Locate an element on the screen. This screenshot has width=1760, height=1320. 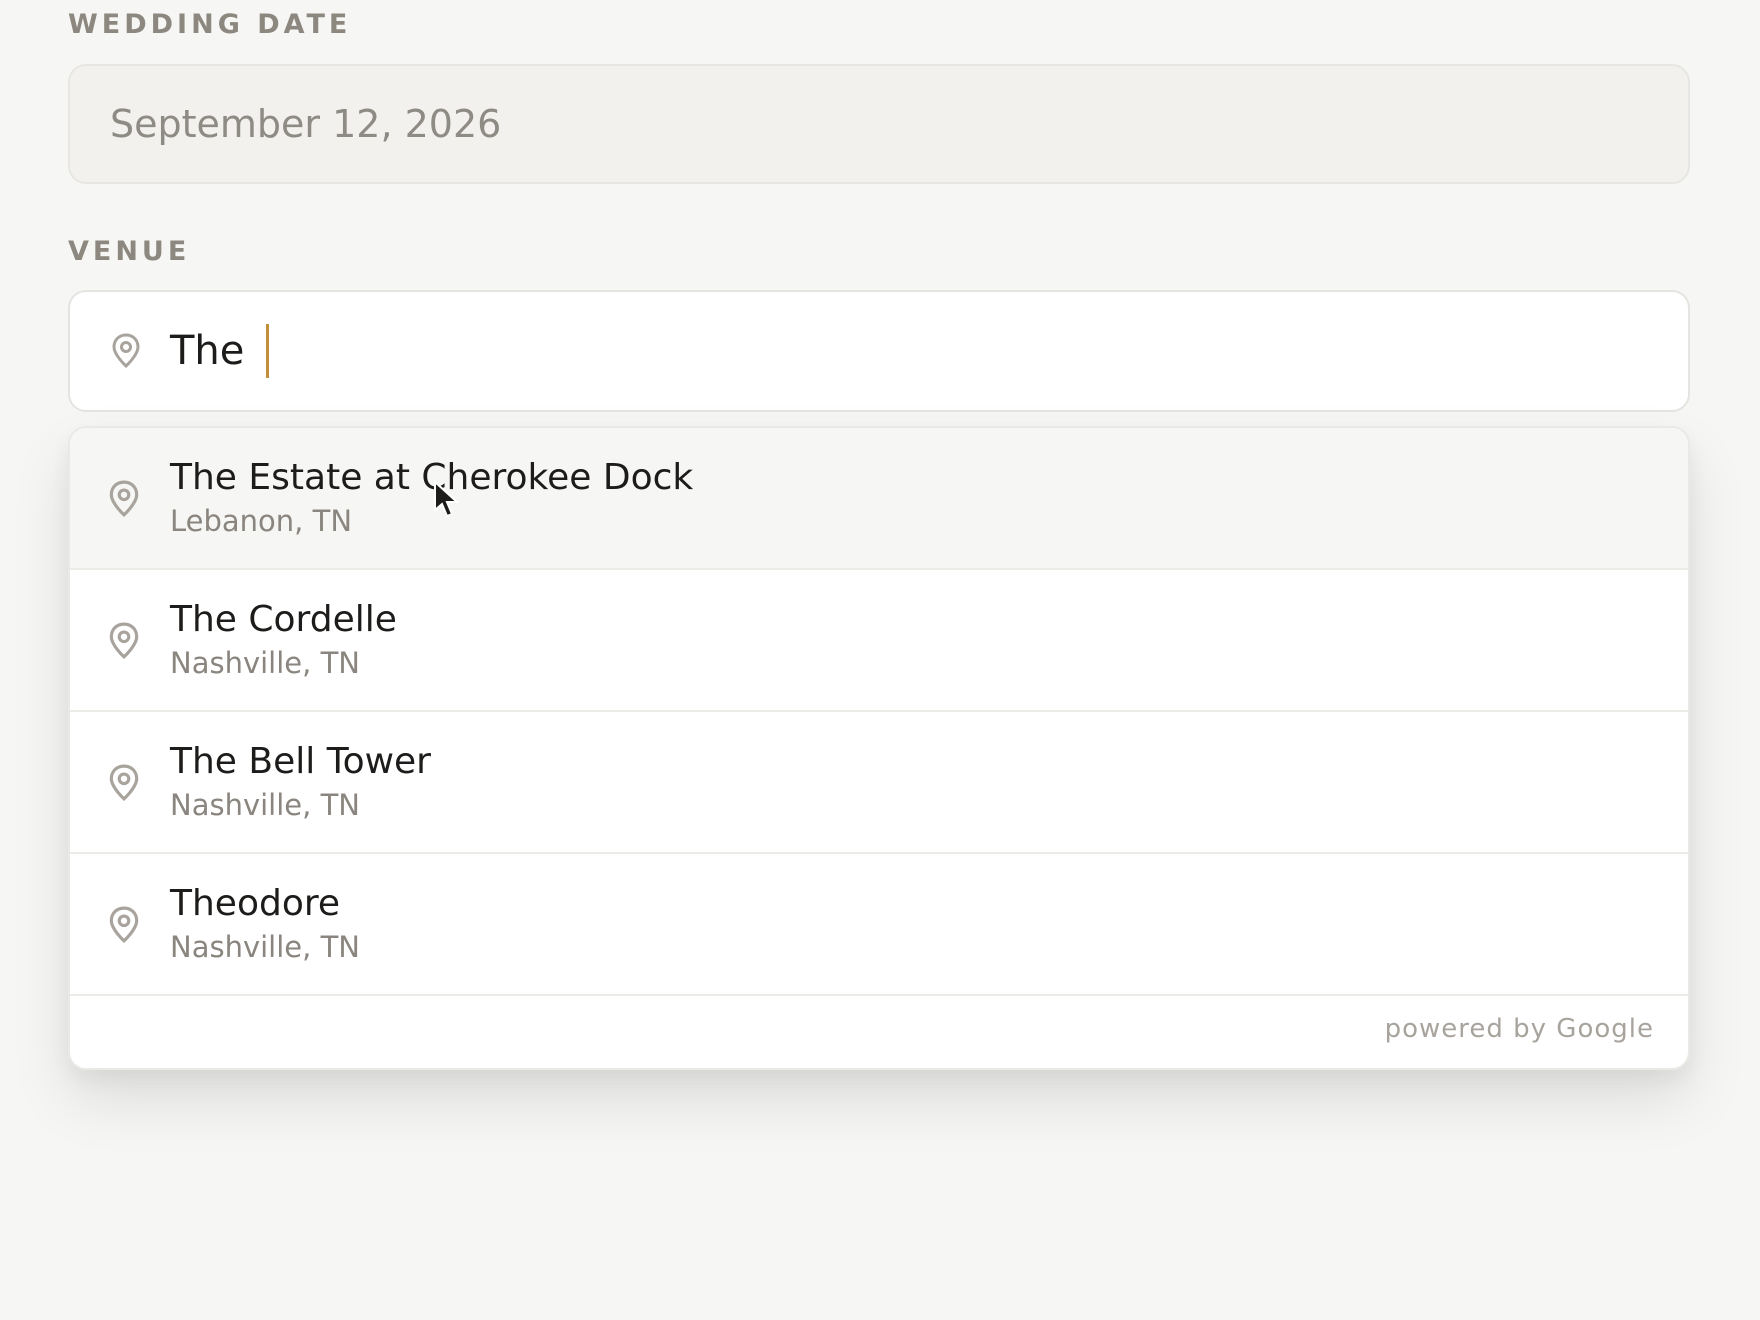
wedding-date-label: WEDDING DATE is located at coordinates (210, 24).